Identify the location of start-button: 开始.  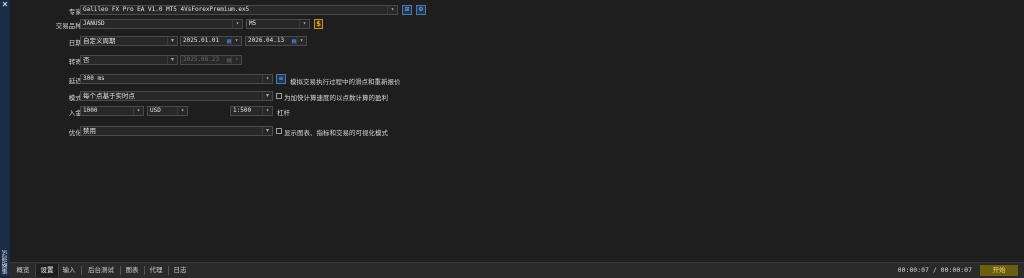
(999, 270).